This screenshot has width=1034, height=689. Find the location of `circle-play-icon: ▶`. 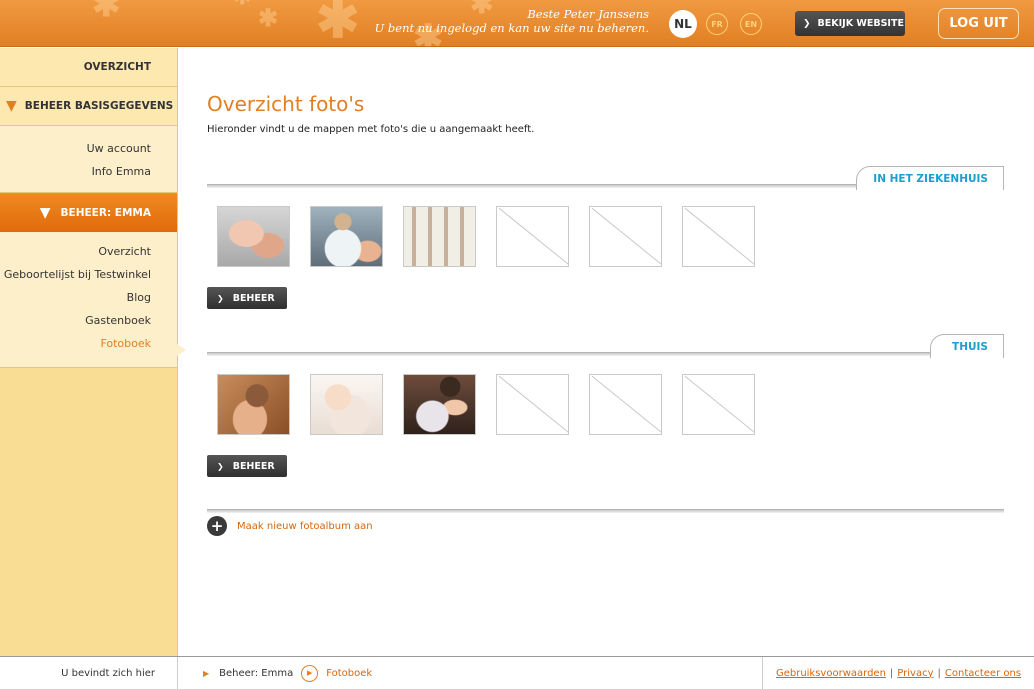

circle-play-icon: ▶ is located at coordinates (310, 673).